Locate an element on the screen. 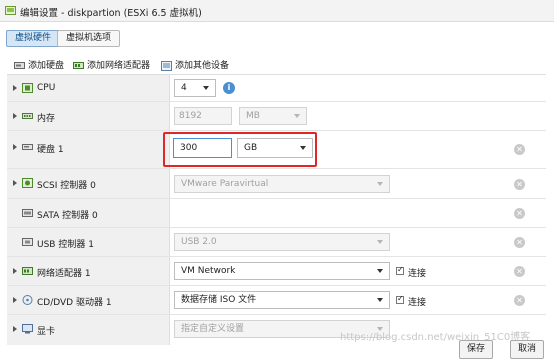  device-row-usb-controller: USB 控制器 1 USB 2.0 ✕ is located at coordinates (276, 242).